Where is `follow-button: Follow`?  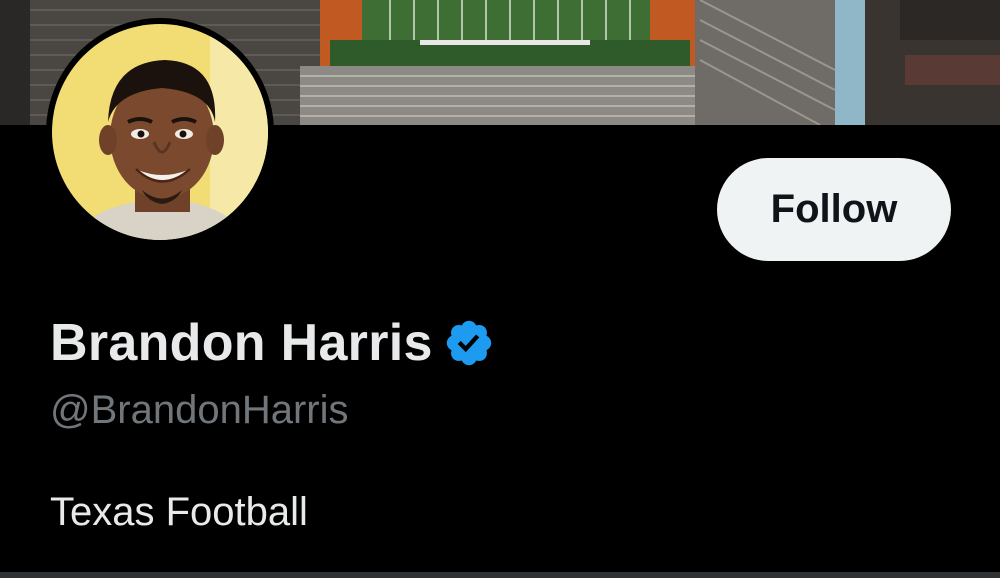
follow-button: Follow is located at coordinates (834, 209).